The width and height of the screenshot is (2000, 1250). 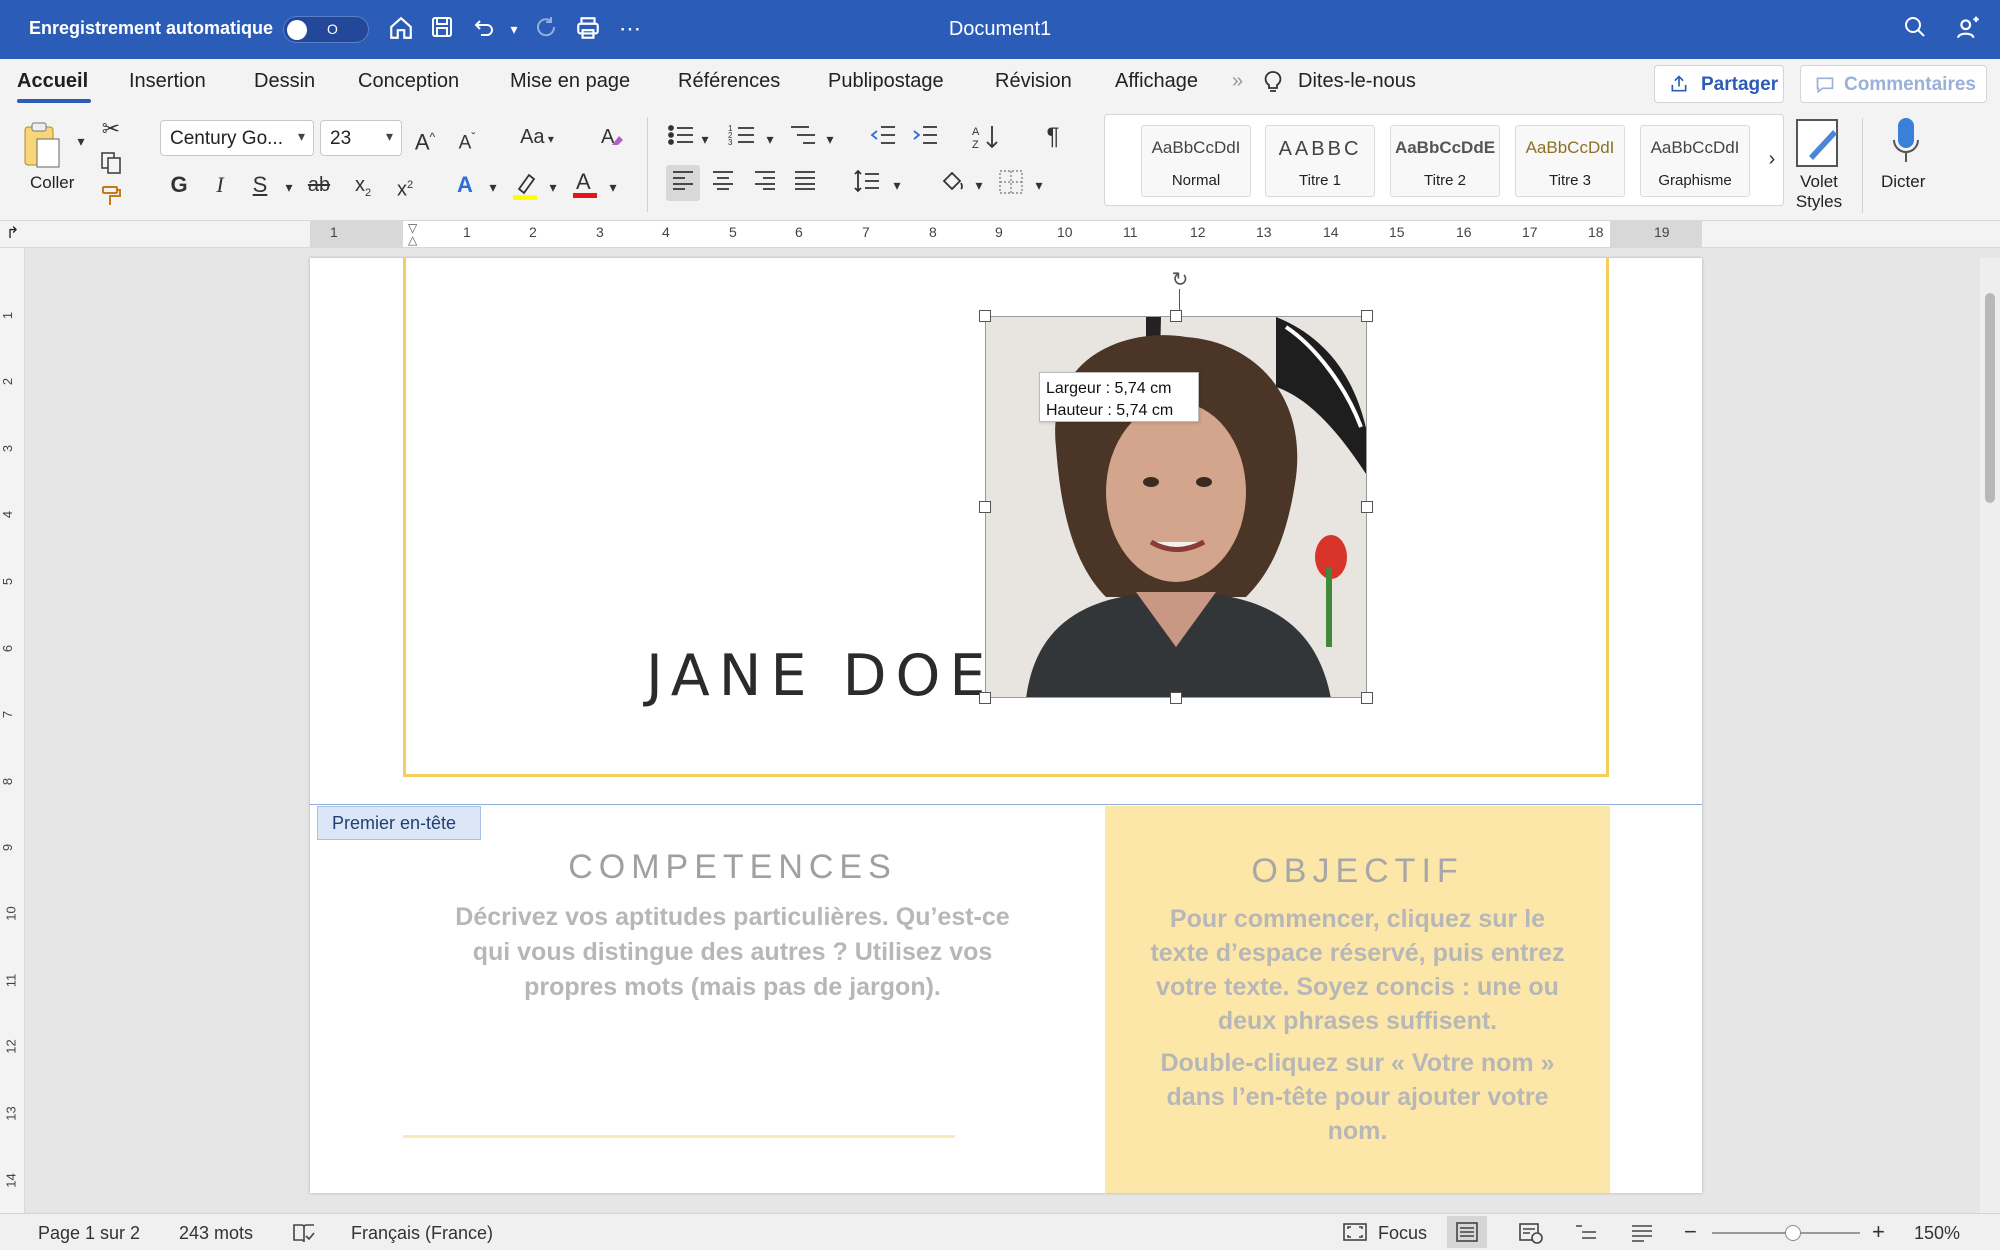 What do you see at coordinates (1176, 698) in the screenshot?
I see `resize-handle-bottom` at bounding box center [1176, 698].